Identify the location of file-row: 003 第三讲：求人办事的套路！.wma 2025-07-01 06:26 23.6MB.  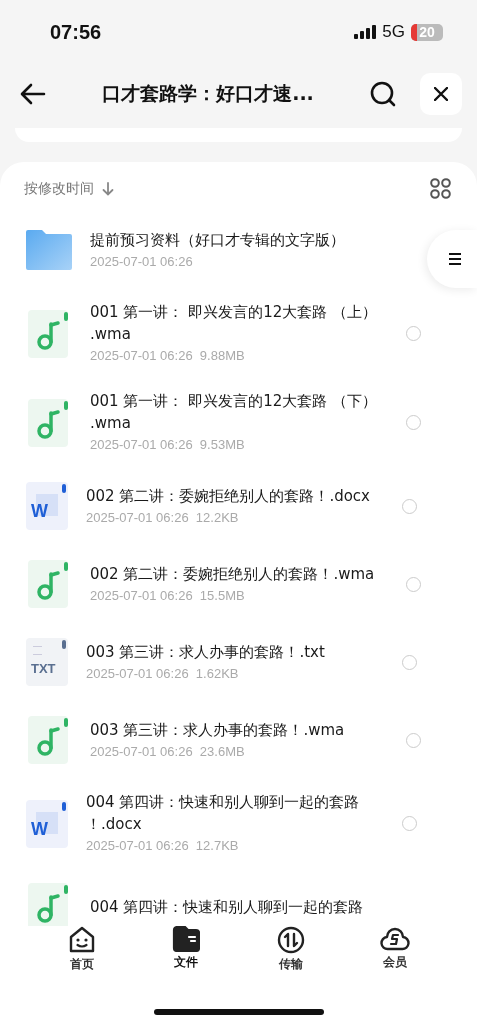
(238, 740).